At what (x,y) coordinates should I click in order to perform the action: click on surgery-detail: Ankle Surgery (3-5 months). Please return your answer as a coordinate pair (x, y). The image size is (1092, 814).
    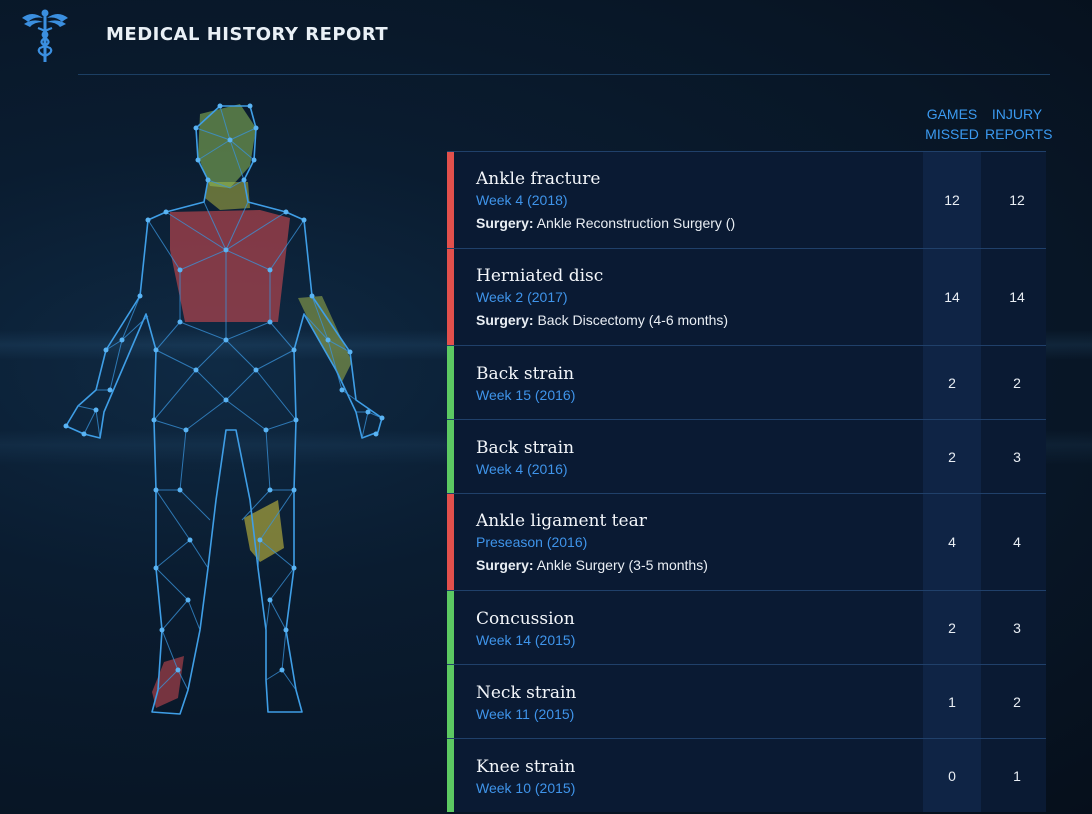
    Looking at the image, I should click on (622, 565).